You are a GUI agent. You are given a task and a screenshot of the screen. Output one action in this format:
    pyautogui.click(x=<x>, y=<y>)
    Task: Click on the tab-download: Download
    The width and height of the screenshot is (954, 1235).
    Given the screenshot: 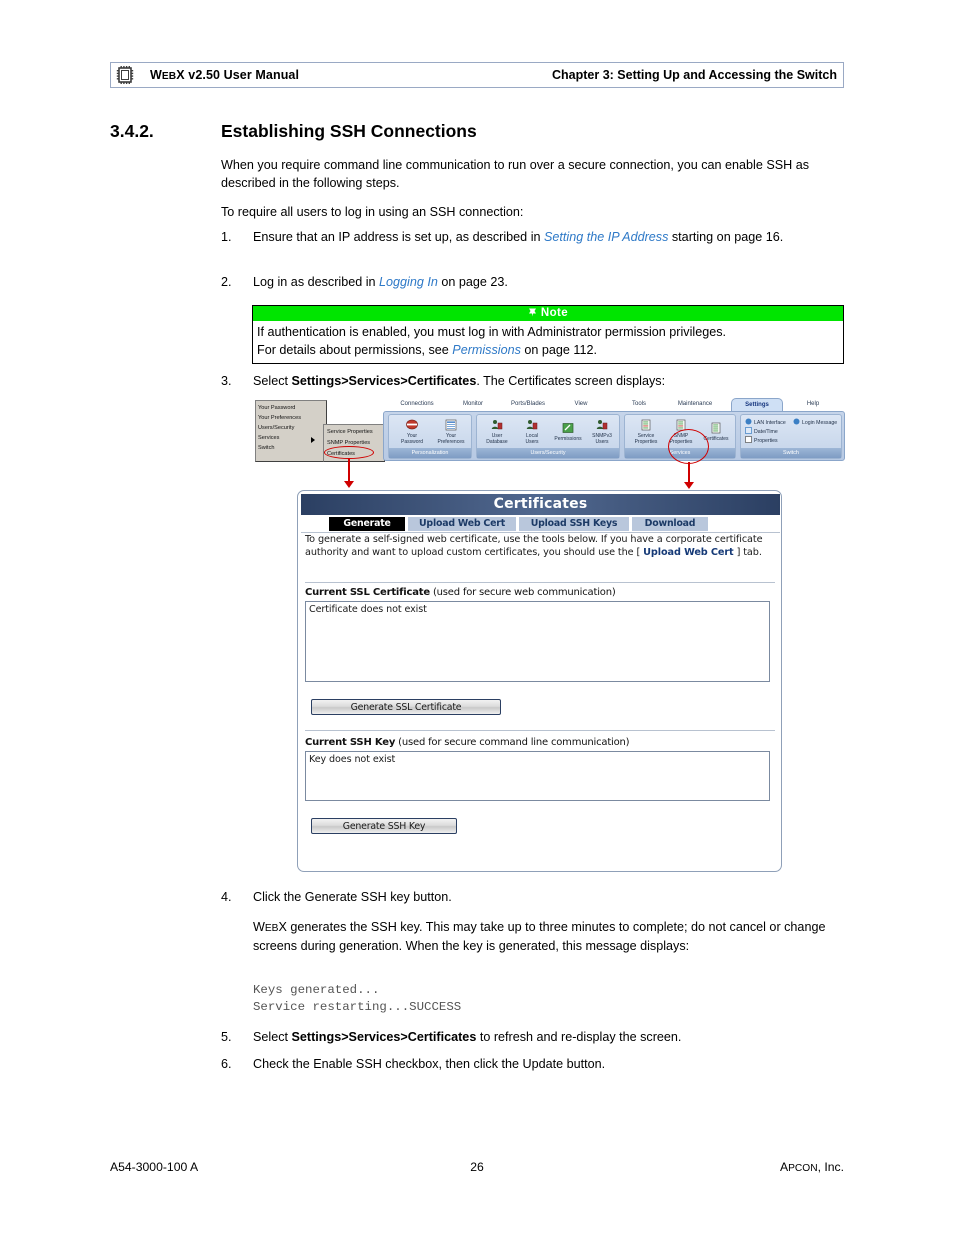 What is the action you would take?
    pyautogui.click(x=670, y=524)
    